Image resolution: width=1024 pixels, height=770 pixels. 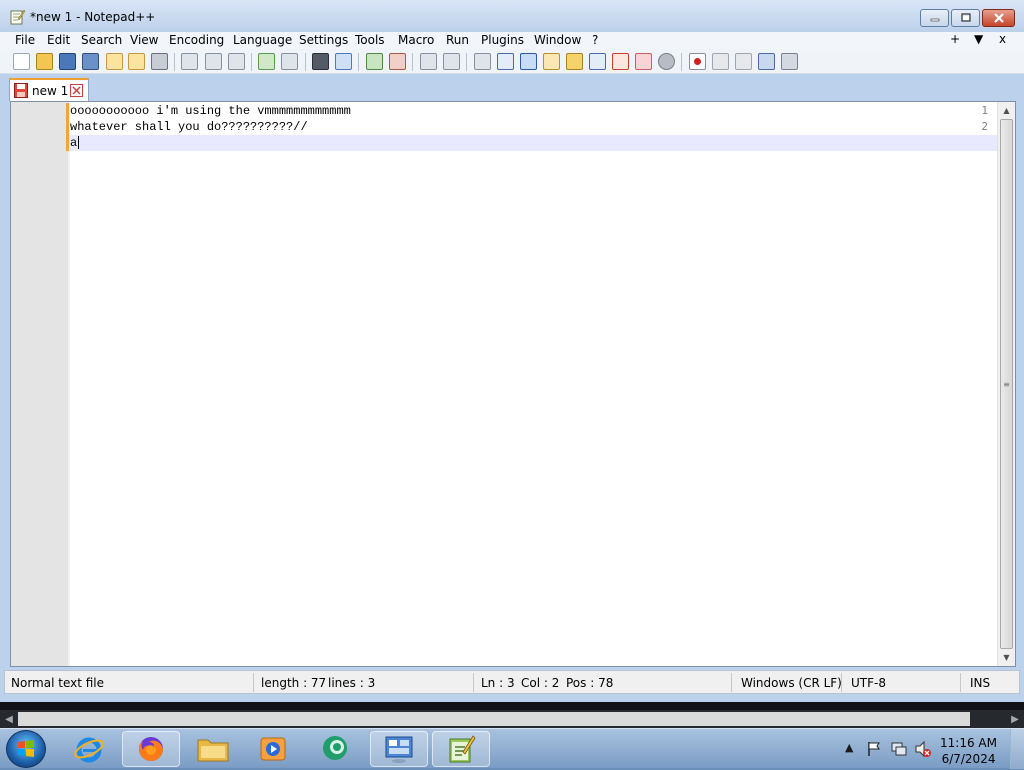 I want to click on scrollbar-thumb: ≡, so click(x=1006, y=384).